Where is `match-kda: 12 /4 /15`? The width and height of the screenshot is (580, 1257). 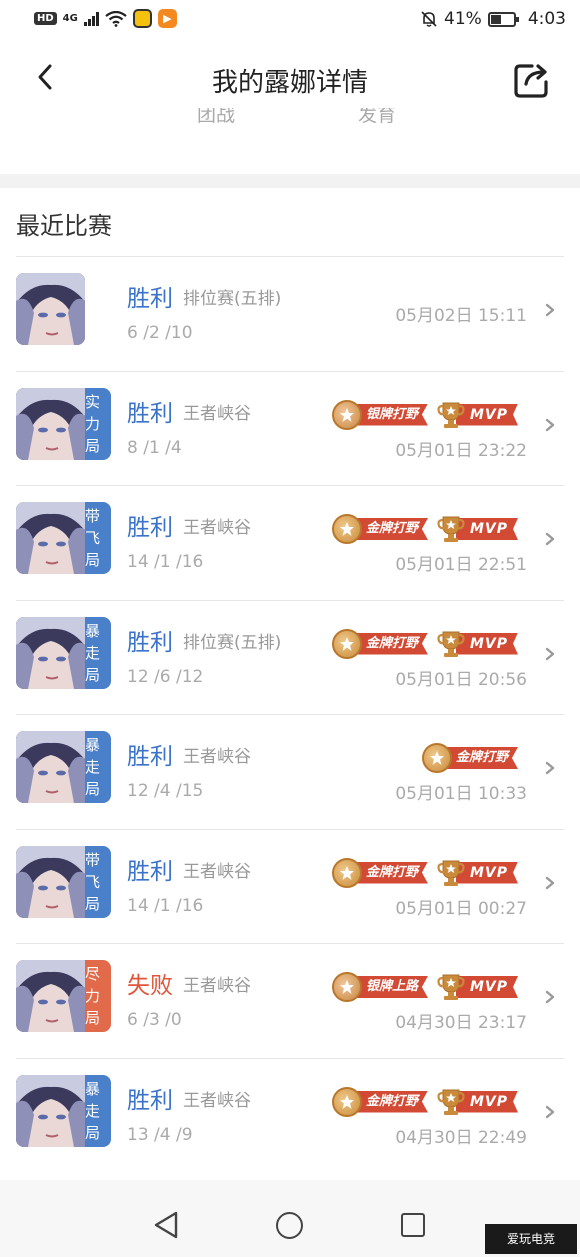 match-kda: 12 /4 /15 is located at coordinates (165, 791).